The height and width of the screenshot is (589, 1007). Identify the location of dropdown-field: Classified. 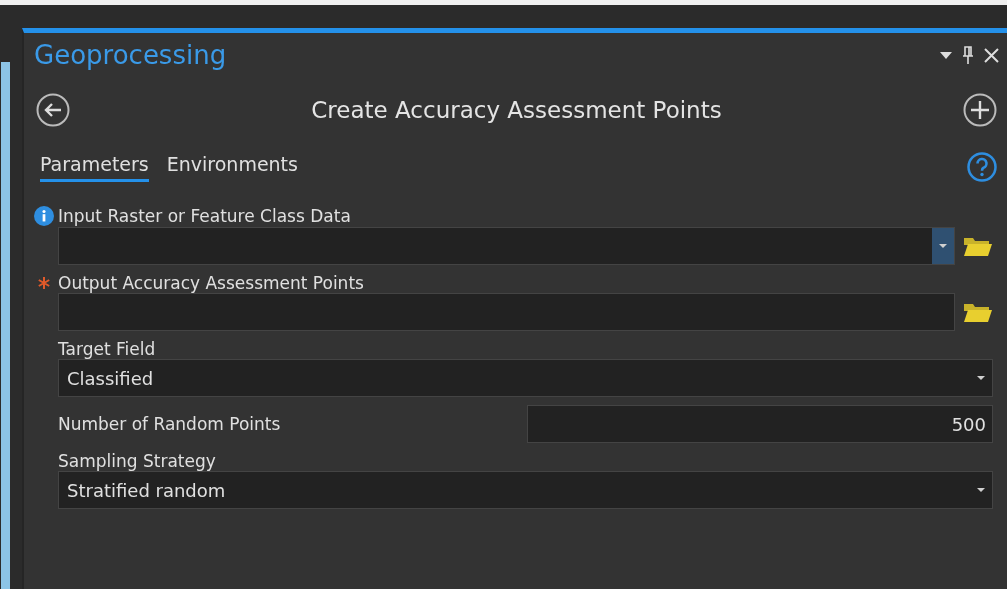
(525, 378).